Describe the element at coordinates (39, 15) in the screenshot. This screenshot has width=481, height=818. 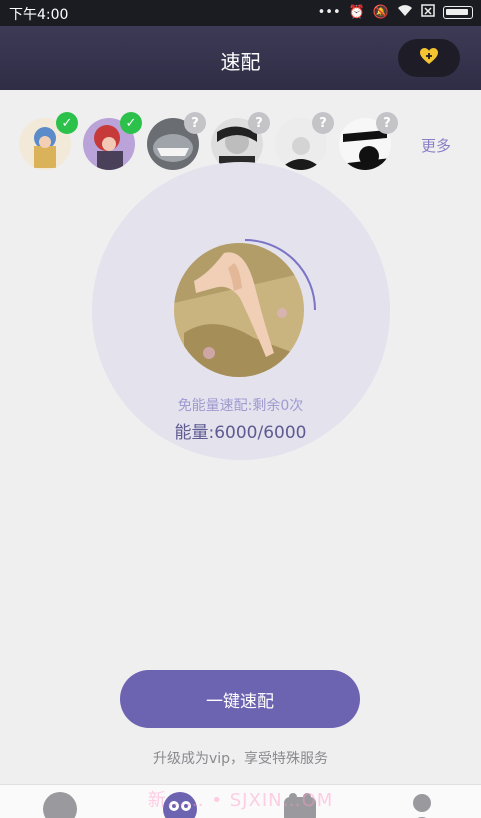
I see `status-time: 下午4:00` at that location.